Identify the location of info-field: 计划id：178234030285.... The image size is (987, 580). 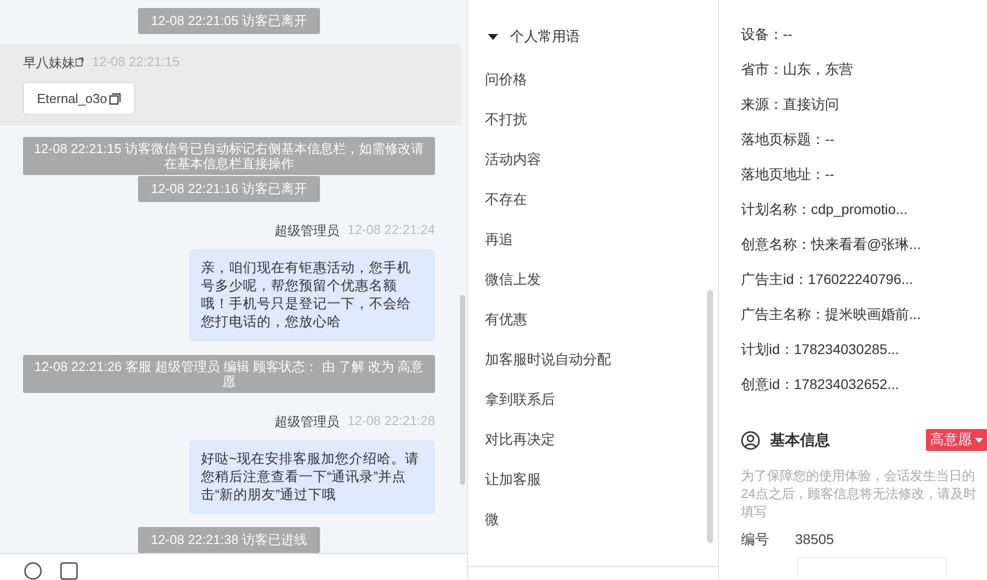
(864, 349).